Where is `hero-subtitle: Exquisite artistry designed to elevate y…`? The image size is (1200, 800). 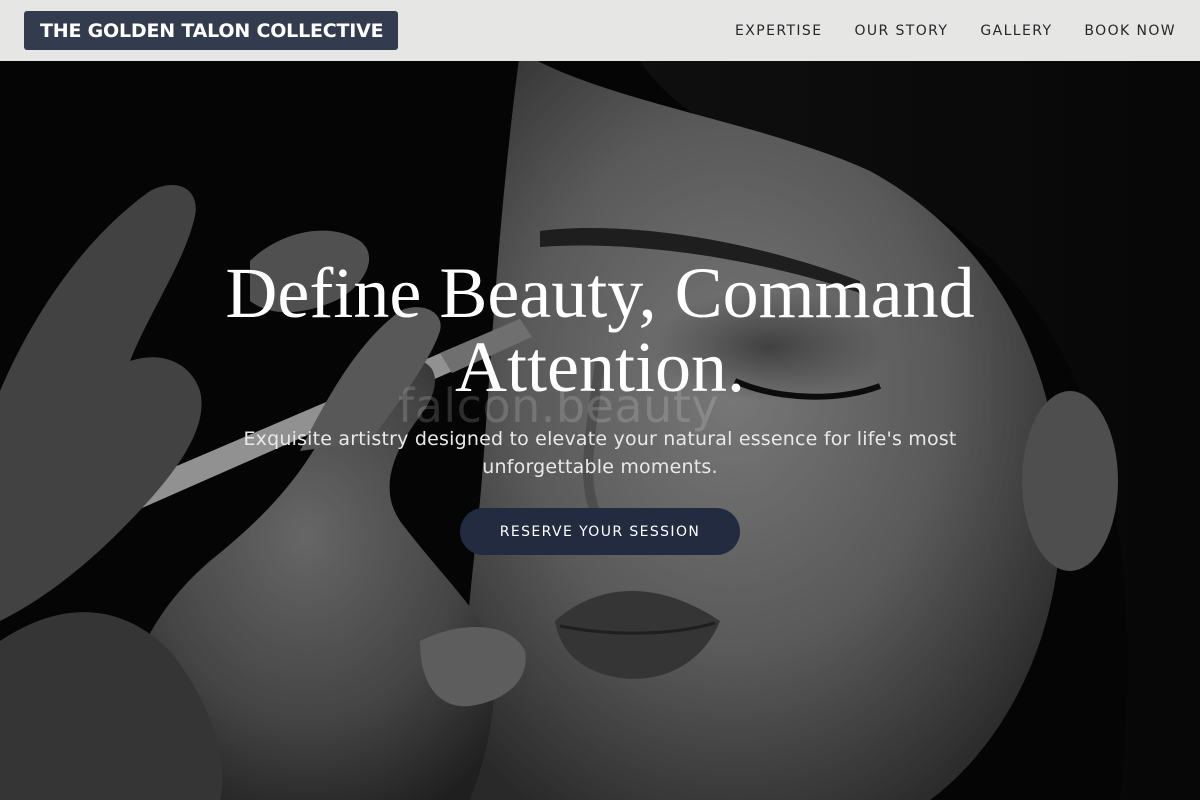
hero-subtitle: Exquisite artistry designed to elevate y… is located at coordinates (600, 453).